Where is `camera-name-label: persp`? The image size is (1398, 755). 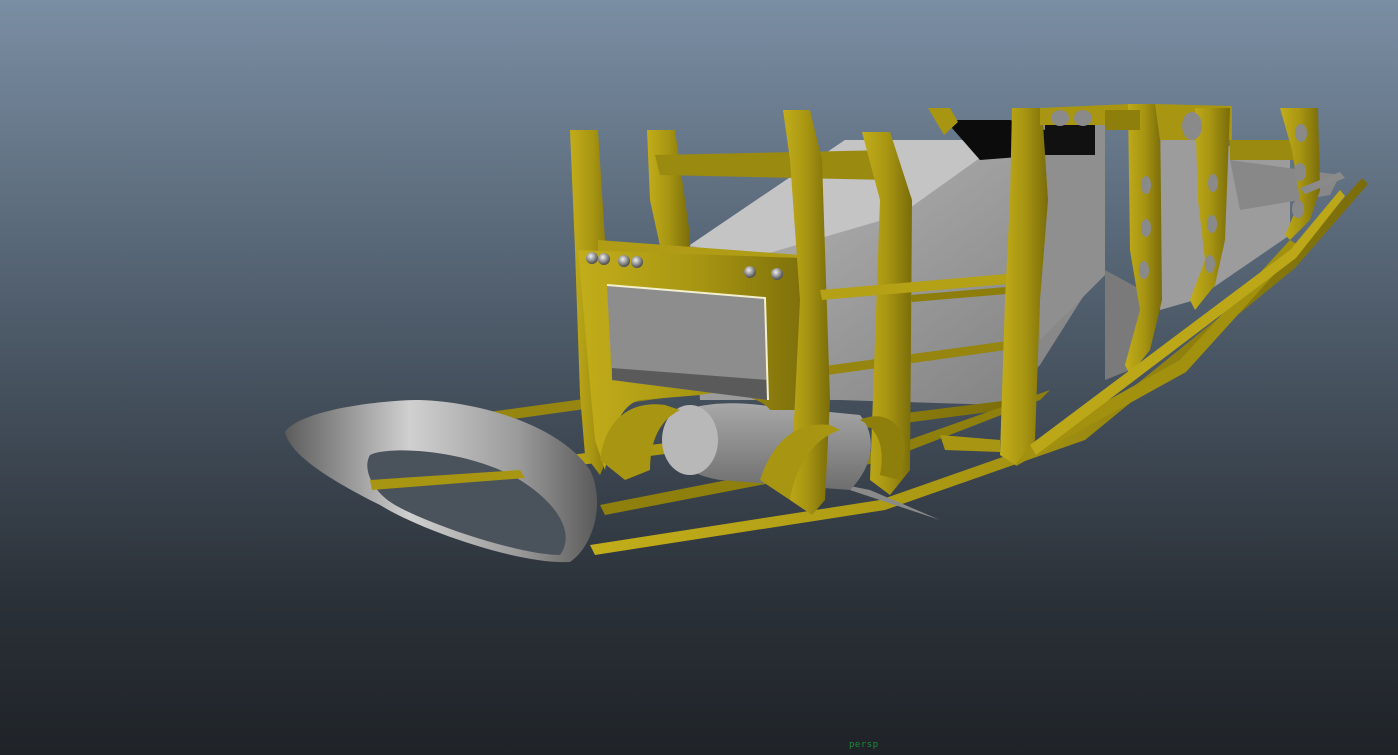 camera-name-label: persp is located at coordinates (864, 745).